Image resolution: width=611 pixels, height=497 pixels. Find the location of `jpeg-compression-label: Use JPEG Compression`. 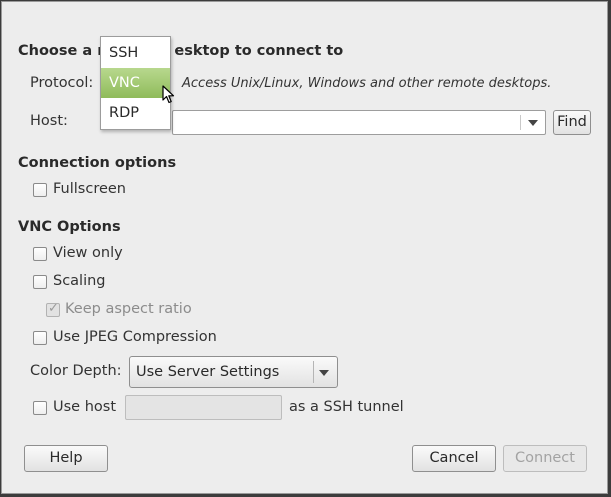

jpeg-compression-label: Use JPEG Compression is located at coordinates (135, 337).